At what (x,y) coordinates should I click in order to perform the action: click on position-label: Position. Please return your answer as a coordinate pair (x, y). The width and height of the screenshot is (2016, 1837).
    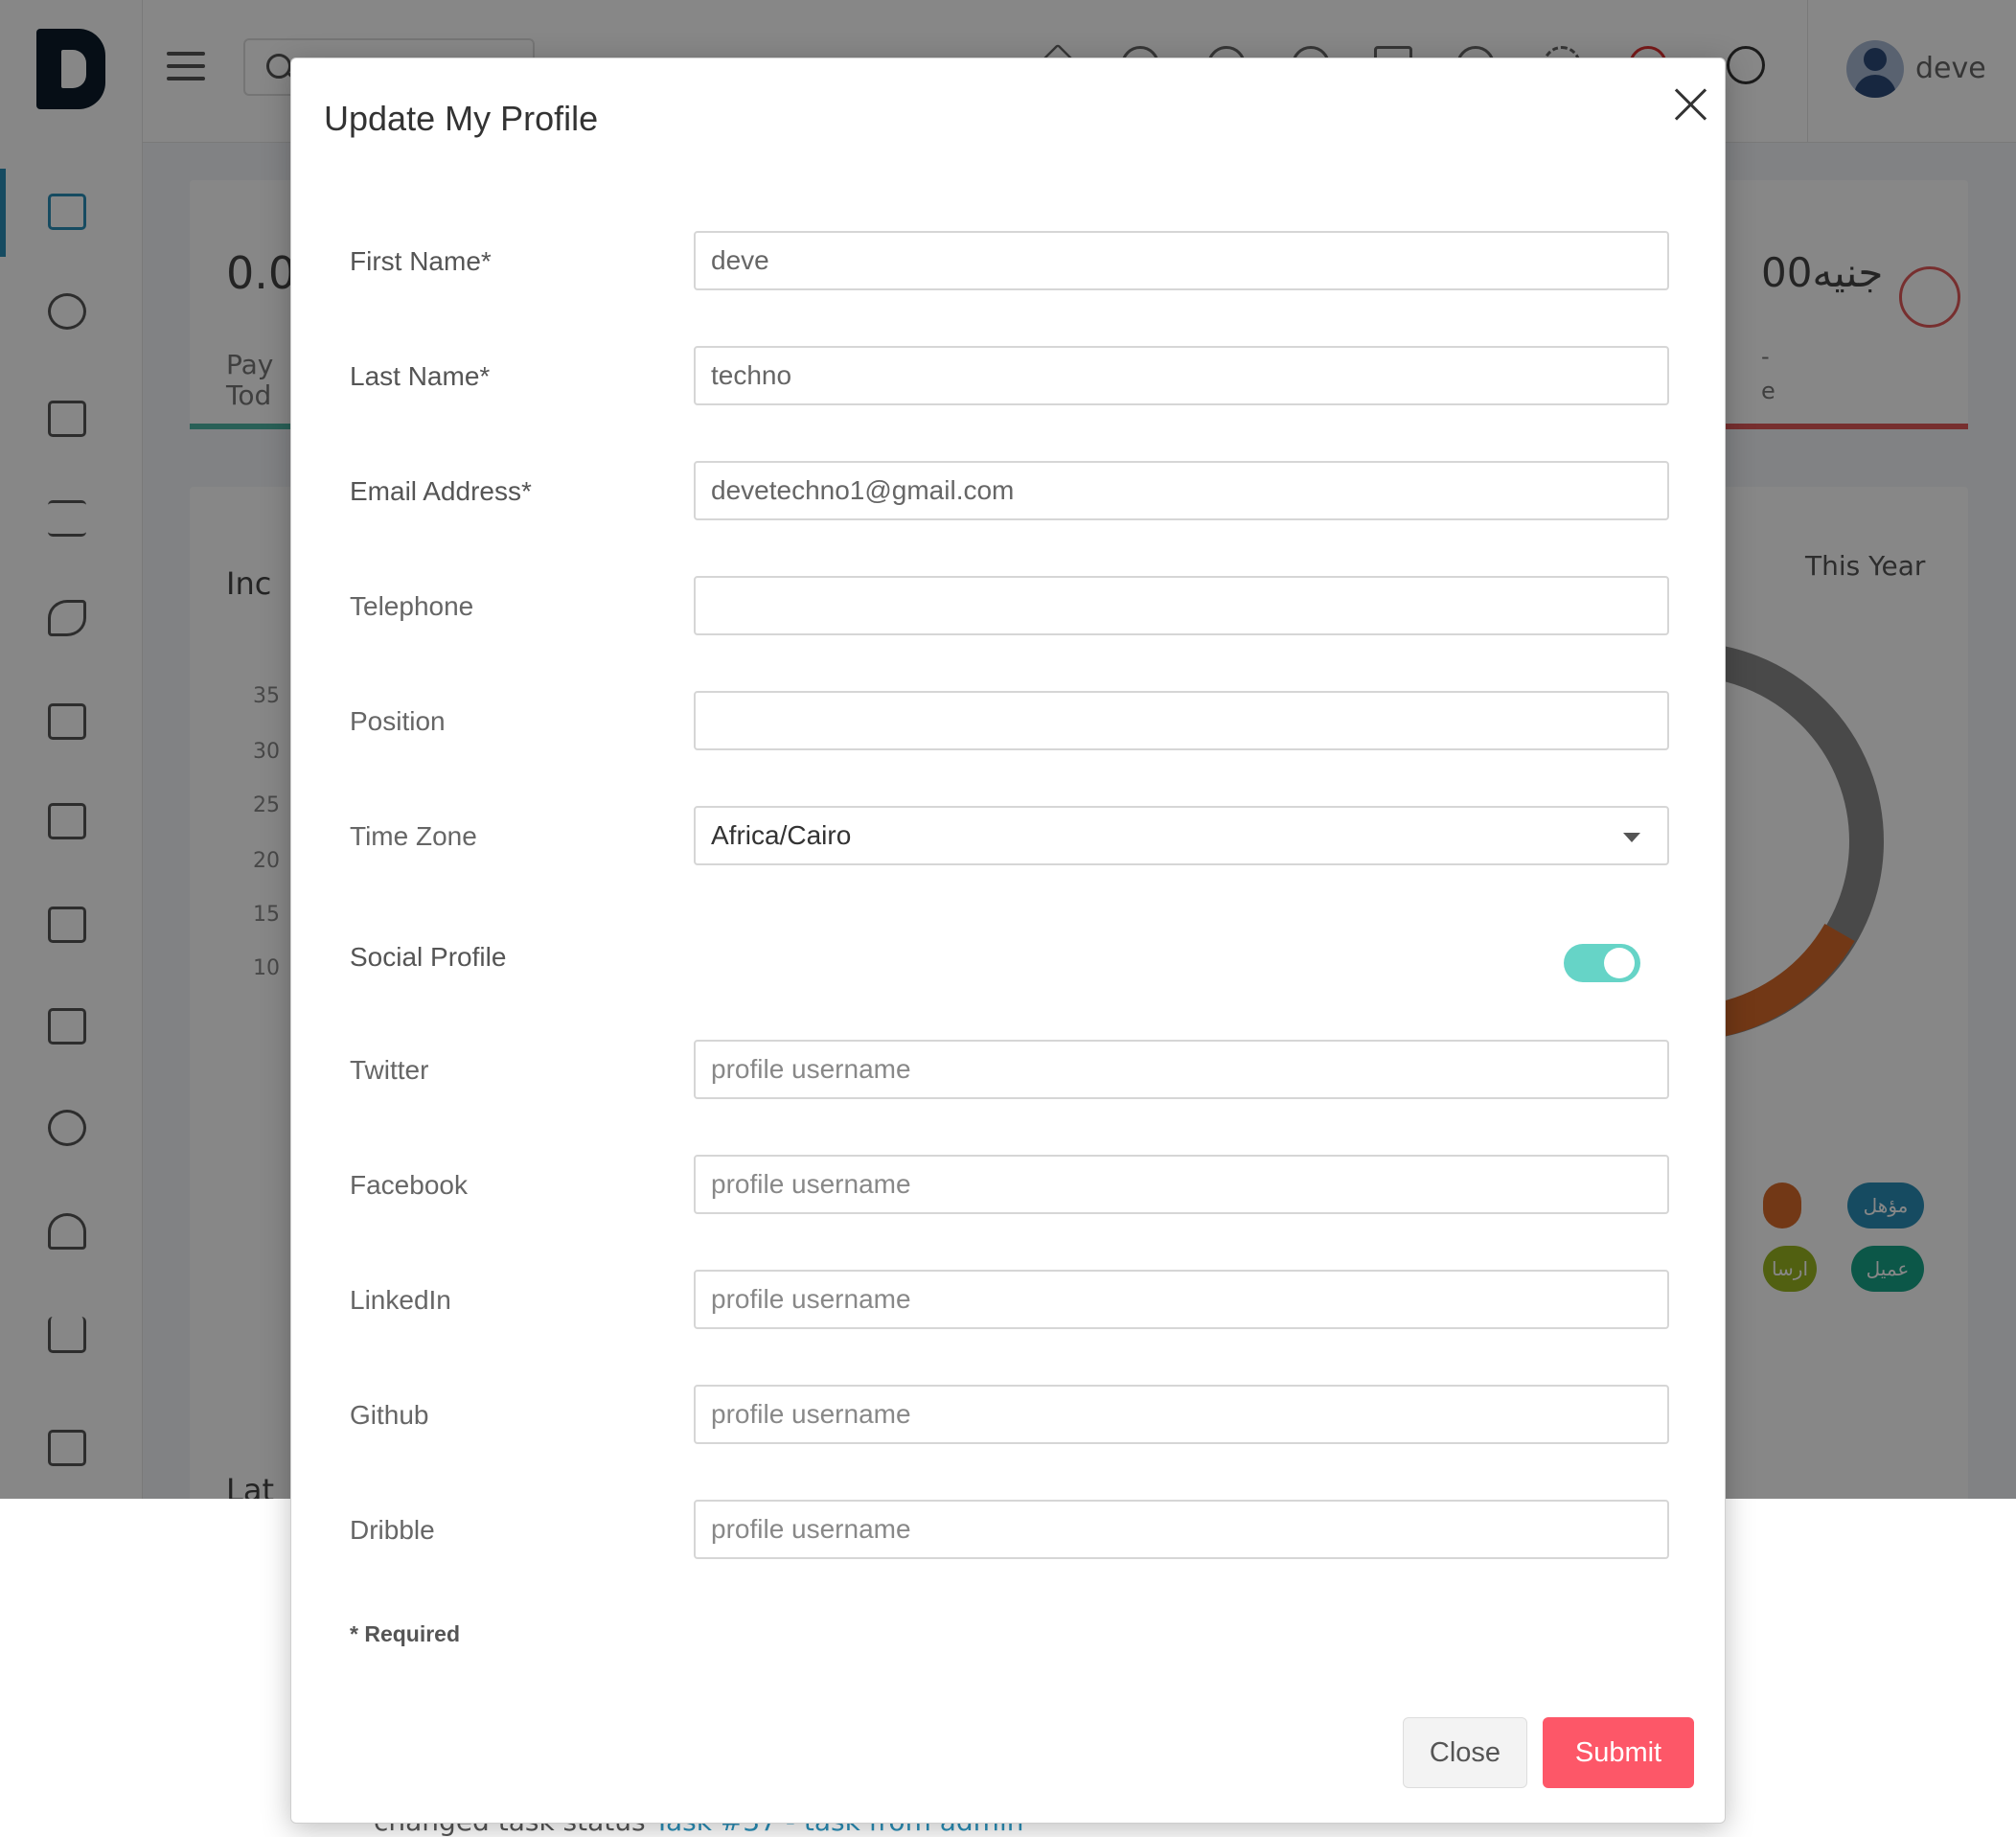
    Looking at the image, I should click on (398, 721).